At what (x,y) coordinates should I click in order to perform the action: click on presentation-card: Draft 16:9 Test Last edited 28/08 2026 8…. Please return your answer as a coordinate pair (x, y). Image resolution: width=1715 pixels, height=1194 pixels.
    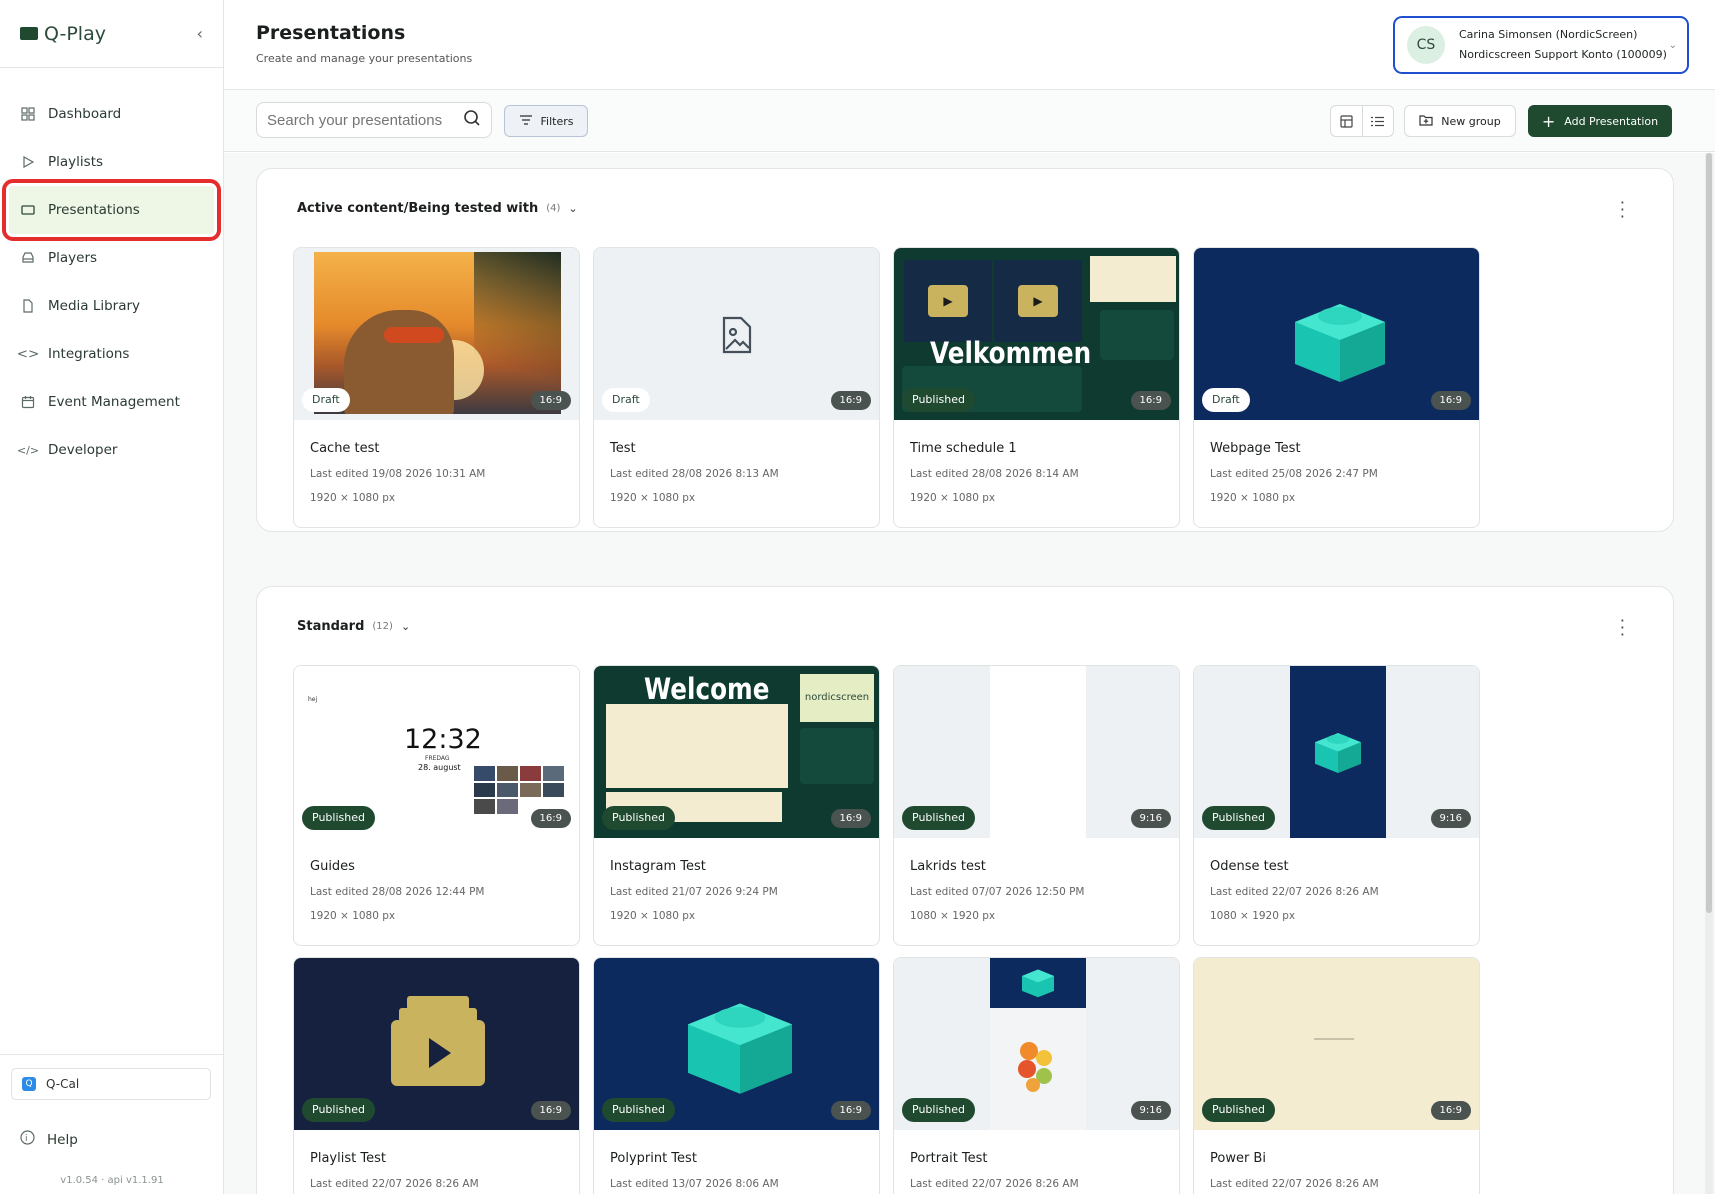
    Looking at the image, I should click on (736, 387).